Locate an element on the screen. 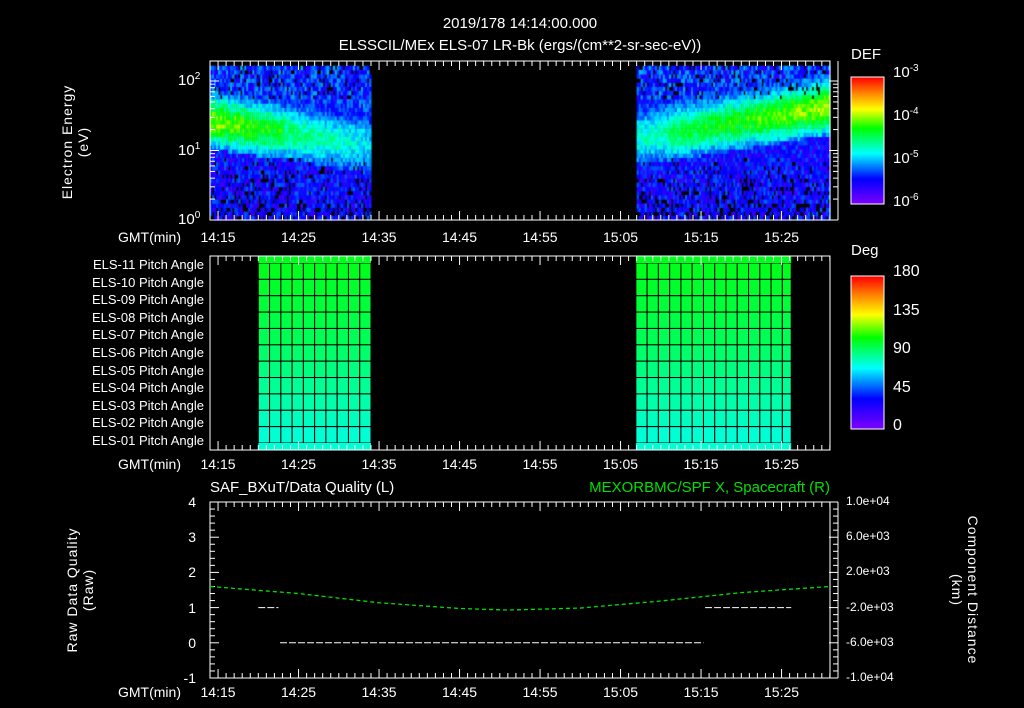  quality-panel-xtick-label: 15:25 is located at coordinates (782, 692).